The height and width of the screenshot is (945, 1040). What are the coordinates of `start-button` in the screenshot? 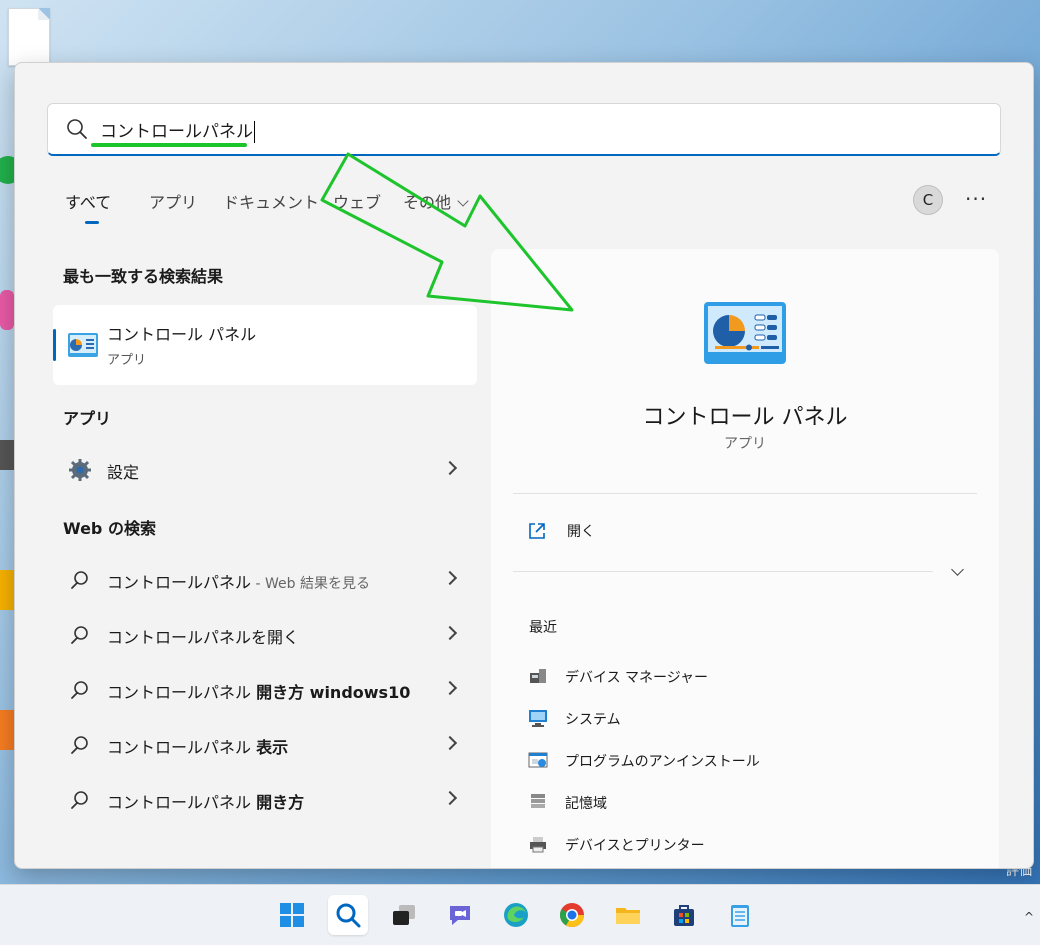 It's located at (292, 915).